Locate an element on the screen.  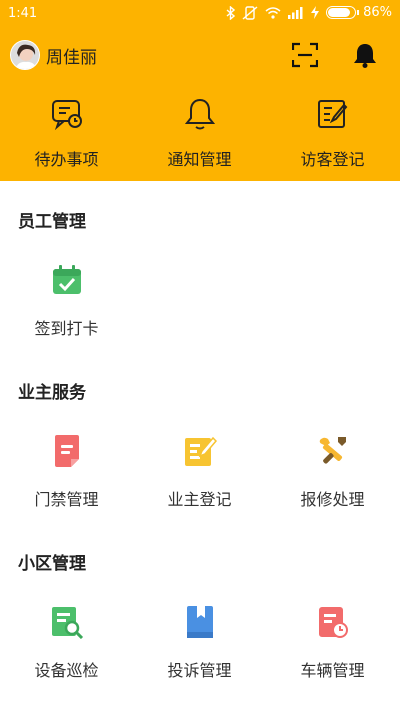
tools-icon is located at coordinates (333, 451).